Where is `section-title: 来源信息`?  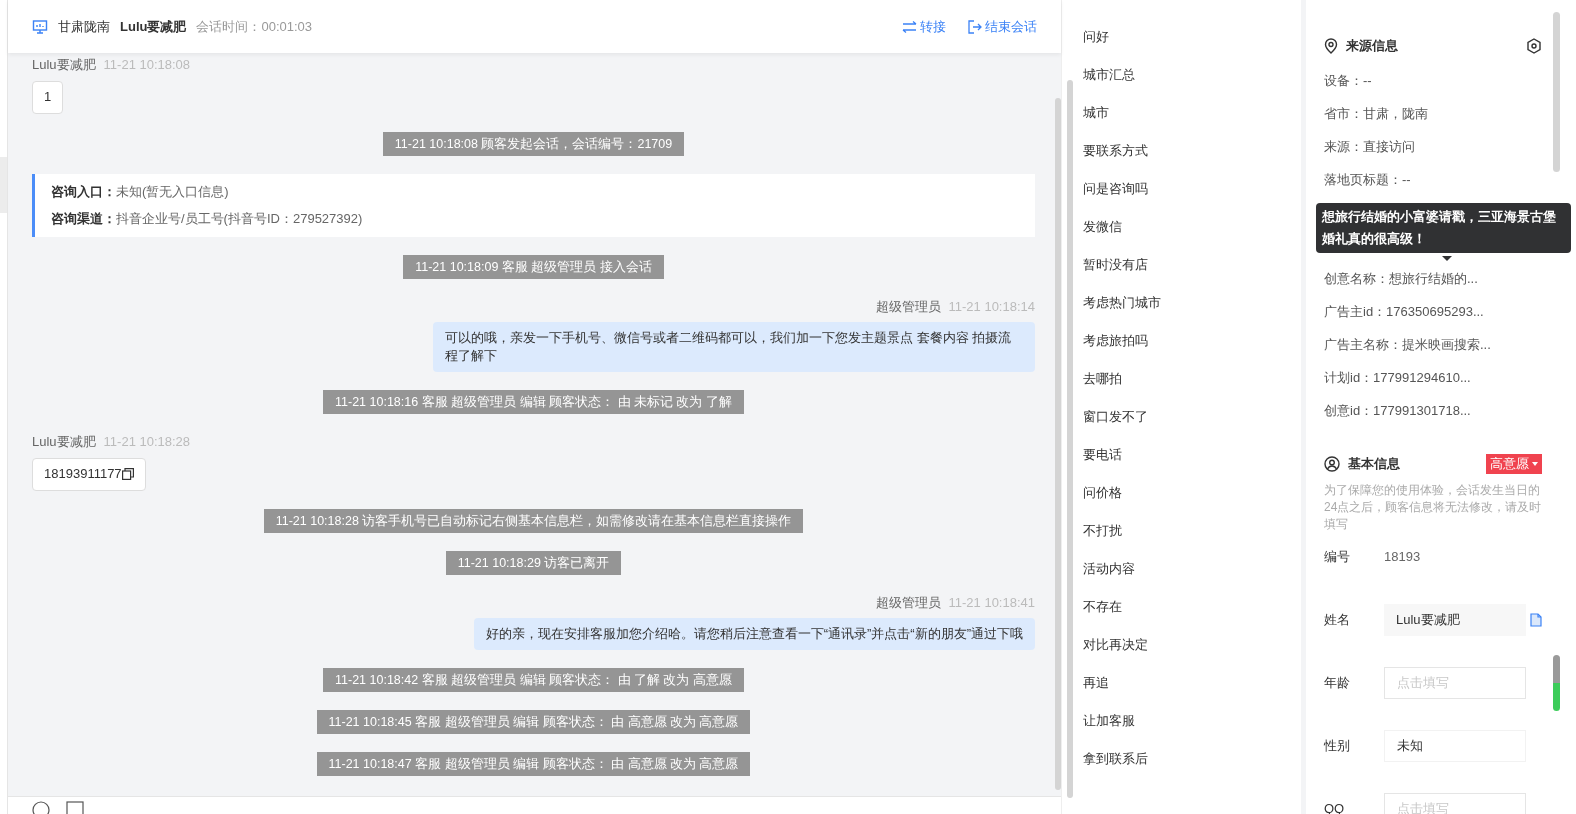
section-title: 来源信息 is located at coordinates (1372, 46).